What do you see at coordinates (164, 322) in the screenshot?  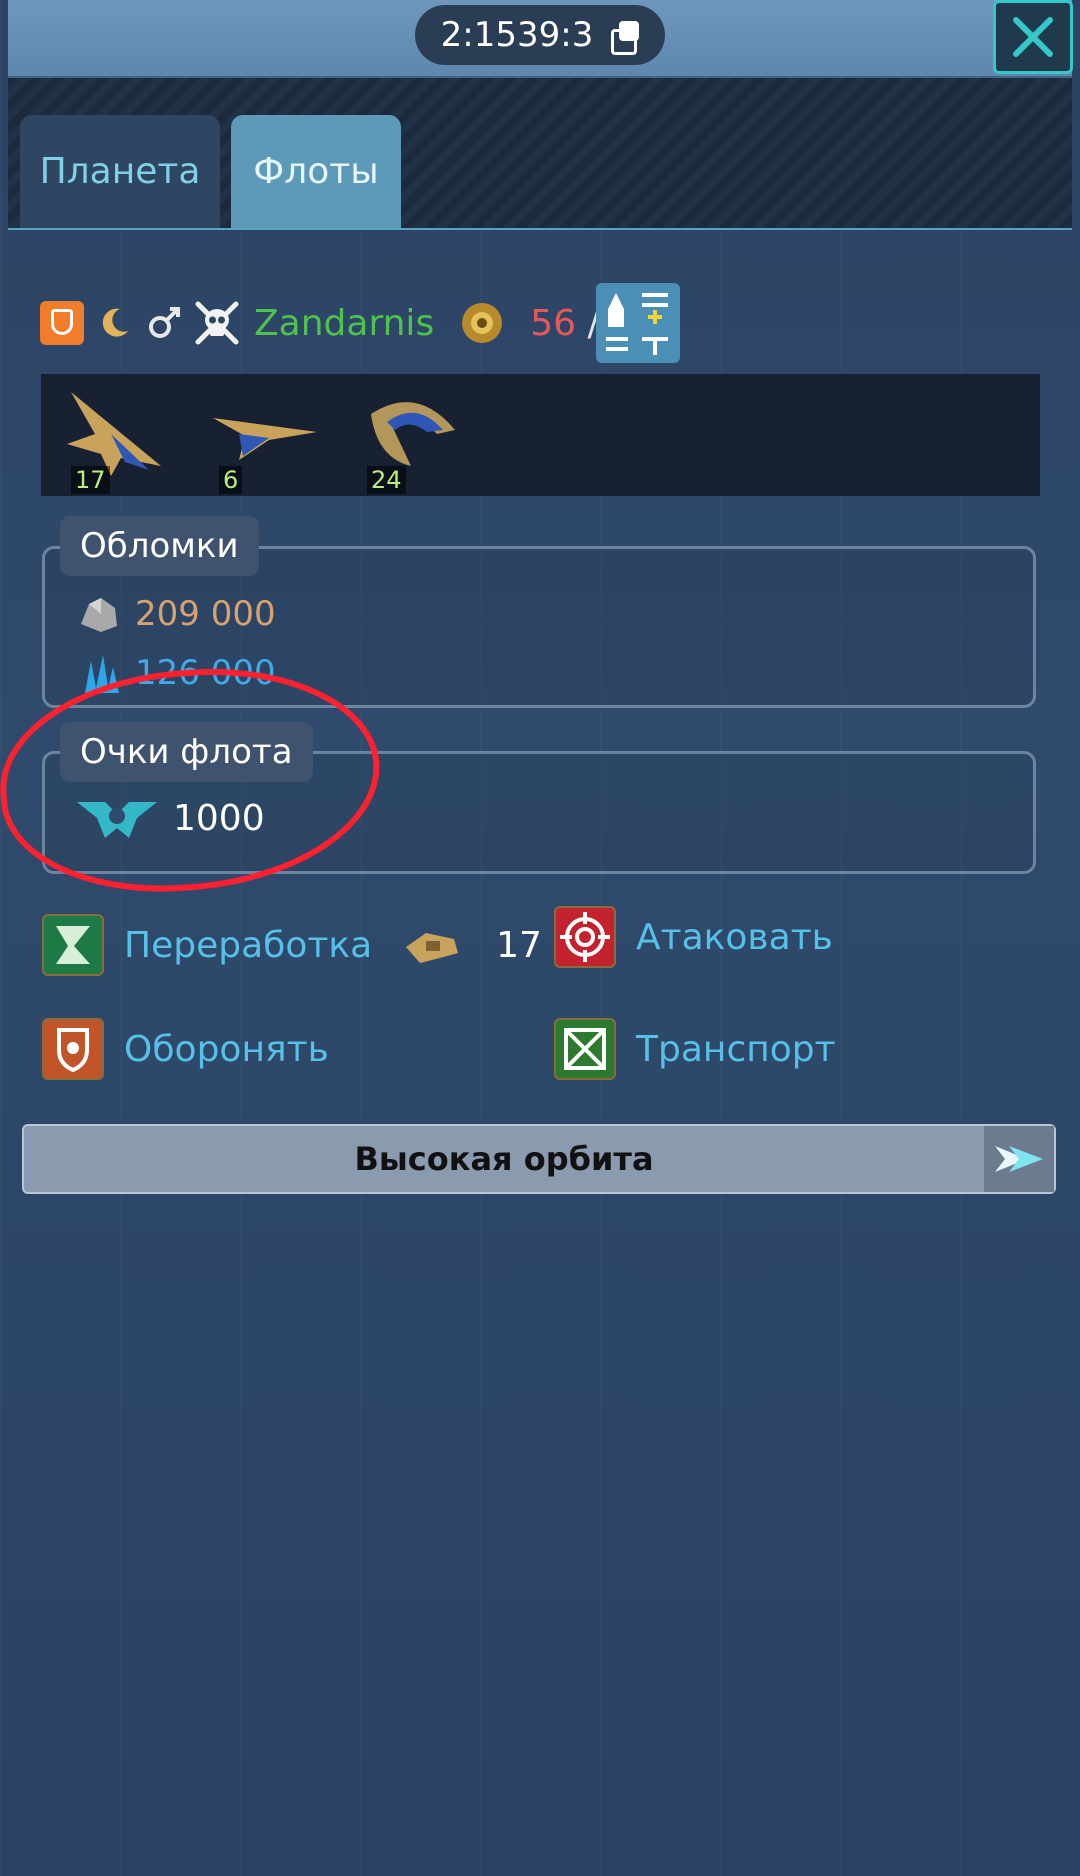 I see `male-icon` at bounding box center [164, 322].